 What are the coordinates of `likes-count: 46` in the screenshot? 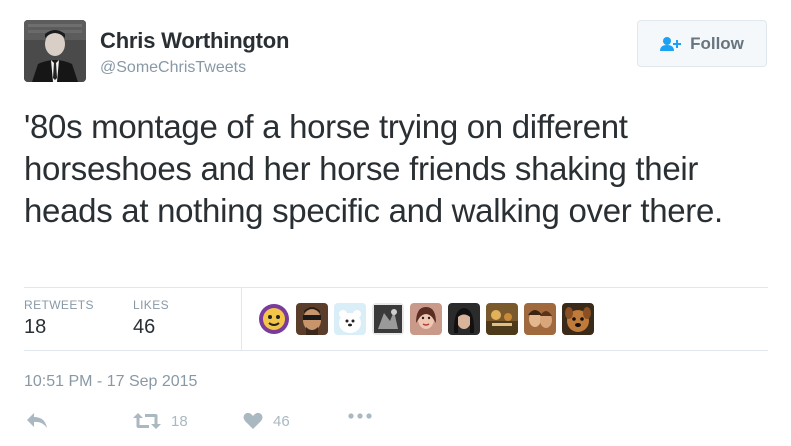 It's located at (144, 327).